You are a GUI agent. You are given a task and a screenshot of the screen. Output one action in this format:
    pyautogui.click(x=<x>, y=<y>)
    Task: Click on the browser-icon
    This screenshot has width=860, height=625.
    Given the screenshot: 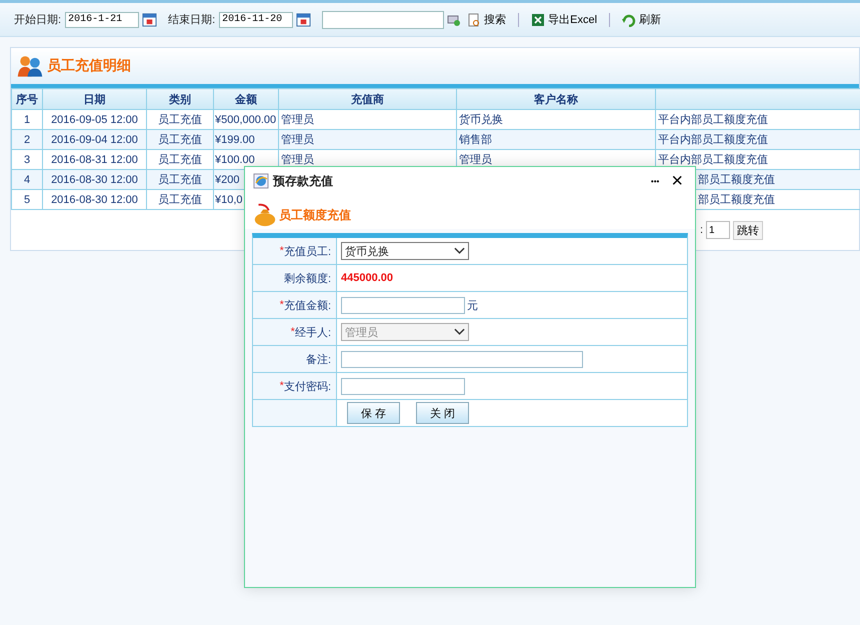 What is the action you would take?
    pyautogui.click(x=261, y=181)
    